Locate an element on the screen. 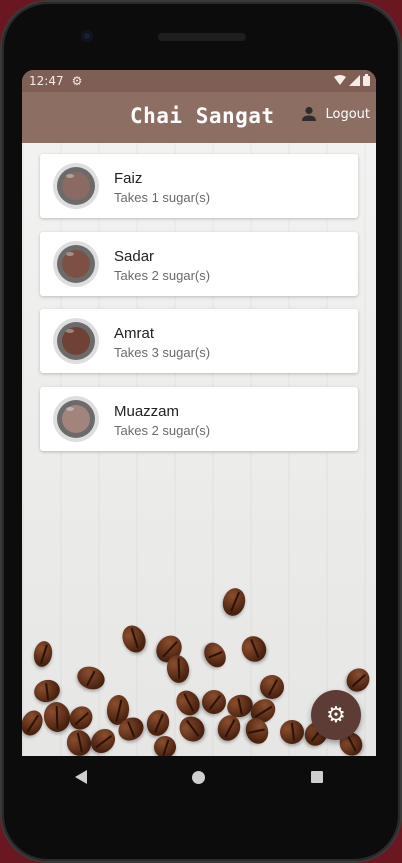  battery-icon is located at coordinates (366, 80).